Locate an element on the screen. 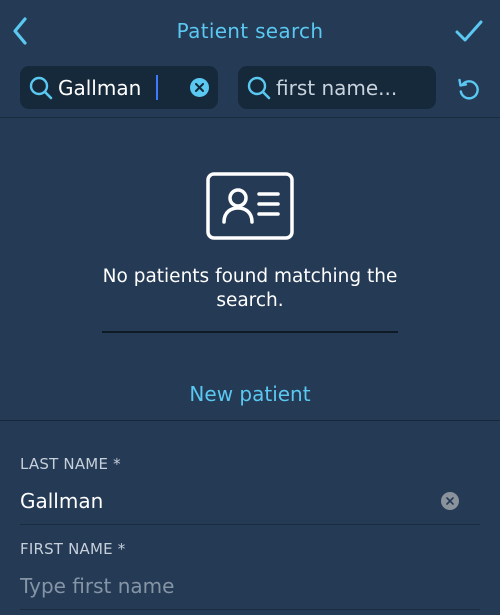 Image resolution: width=500 pixels, height=615 pixels. new-patient-link: New patient is located at coordinates (250, 394).